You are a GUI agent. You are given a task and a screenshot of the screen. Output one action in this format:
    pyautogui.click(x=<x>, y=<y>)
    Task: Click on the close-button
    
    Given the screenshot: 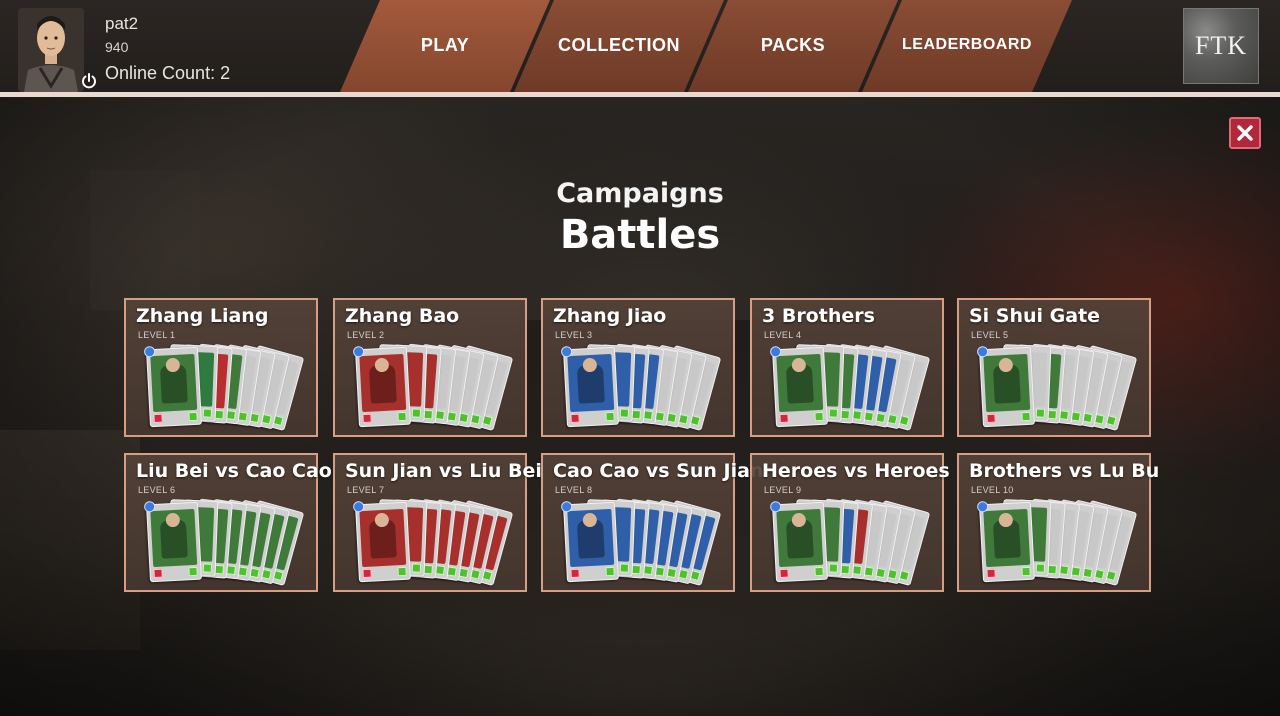 What is the action you would take?
    pyautogui.click(x=1245, y=133)
    